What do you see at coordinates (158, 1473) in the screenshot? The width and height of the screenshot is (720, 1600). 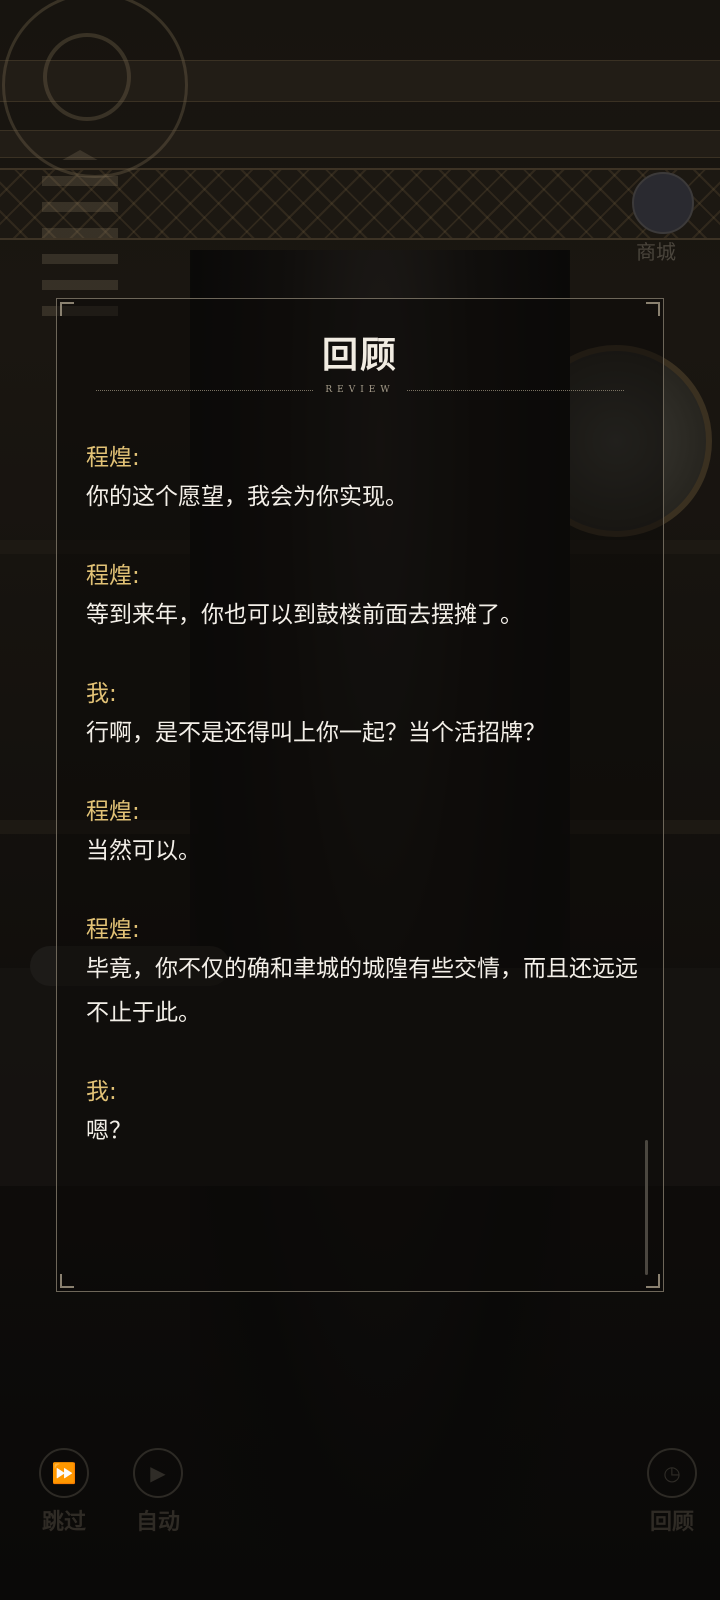 I see `play-icon: ▶` at bounding box center [158, 1473].